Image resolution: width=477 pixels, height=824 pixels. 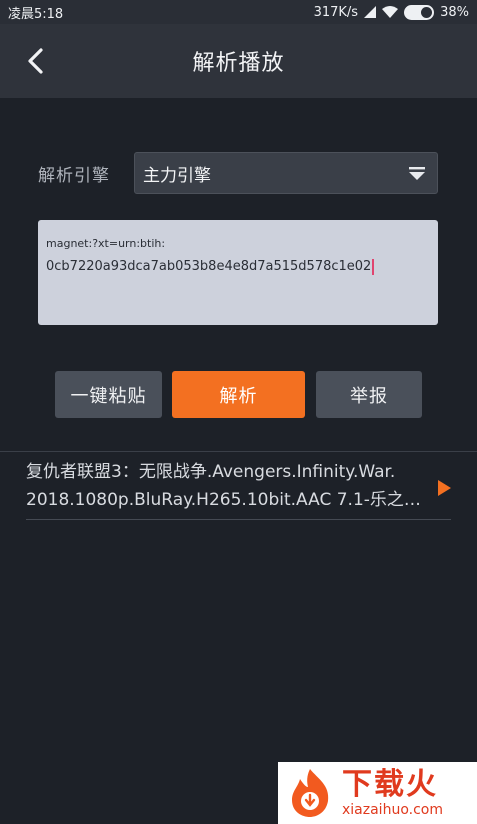 I want to click on result-title-line-1: 复仇者联盟3：无限战争.Avengers.Infinity.War., so click(x=211, y=472).